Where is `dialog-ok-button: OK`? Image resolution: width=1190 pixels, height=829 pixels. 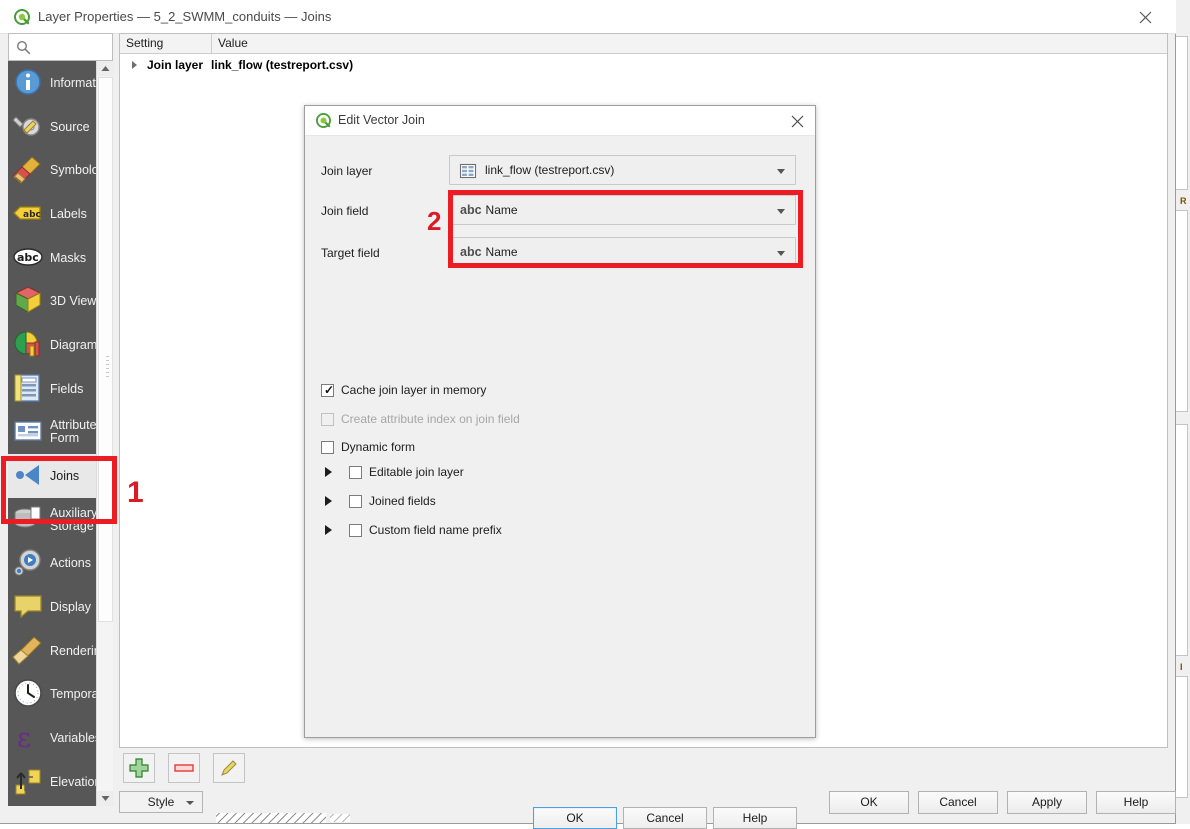
dialog-ok-button: OK is located at coordinates (575, 818).